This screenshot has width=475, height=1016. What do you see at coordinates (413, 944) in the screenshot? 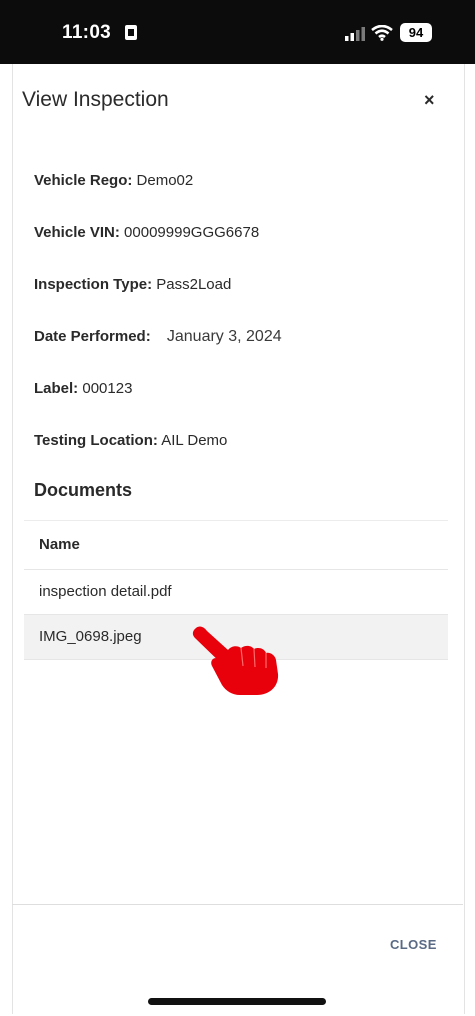
I see `close-button: CLOSE` at bounding box center [413, 944].